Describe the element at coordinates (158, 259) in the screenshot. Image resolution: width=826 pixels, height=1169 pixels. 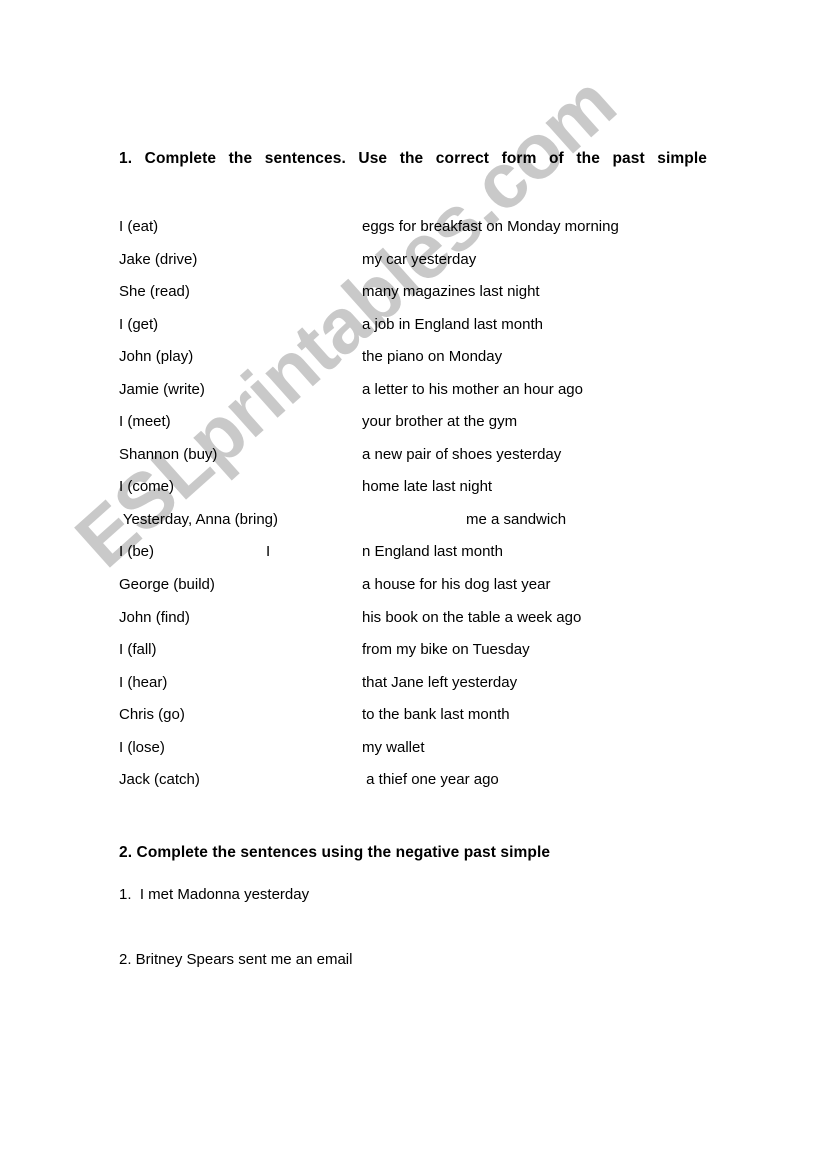
I see `exercise-1-prompt: Jake (drive)` at that location.